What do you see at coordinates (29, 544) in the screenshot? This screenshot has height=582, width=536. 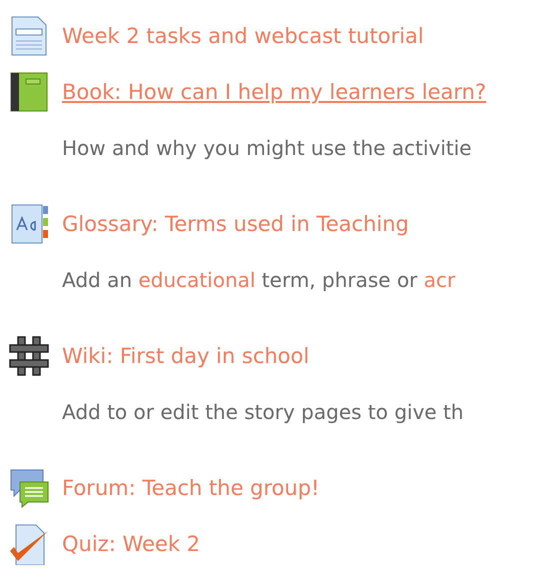 I see `quiz-check-icon` at bounding box center [29, 544].